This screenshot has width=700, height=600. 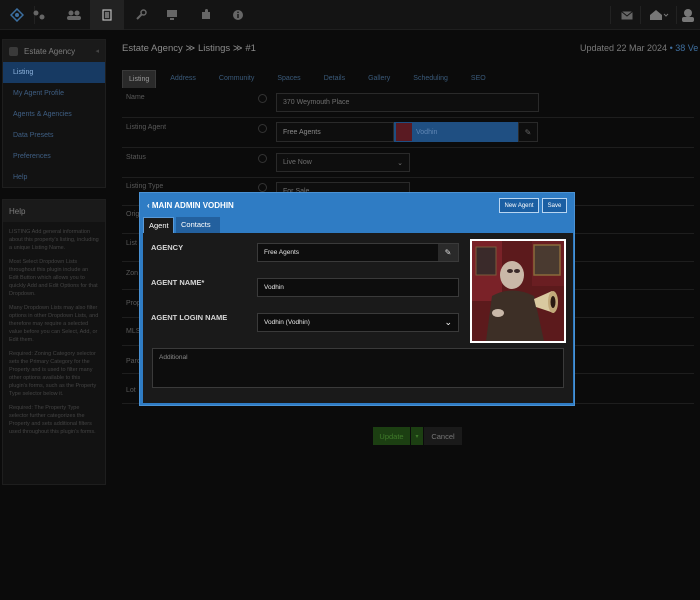 I want to click on field-label: Lot, so click(x=131, y=390).